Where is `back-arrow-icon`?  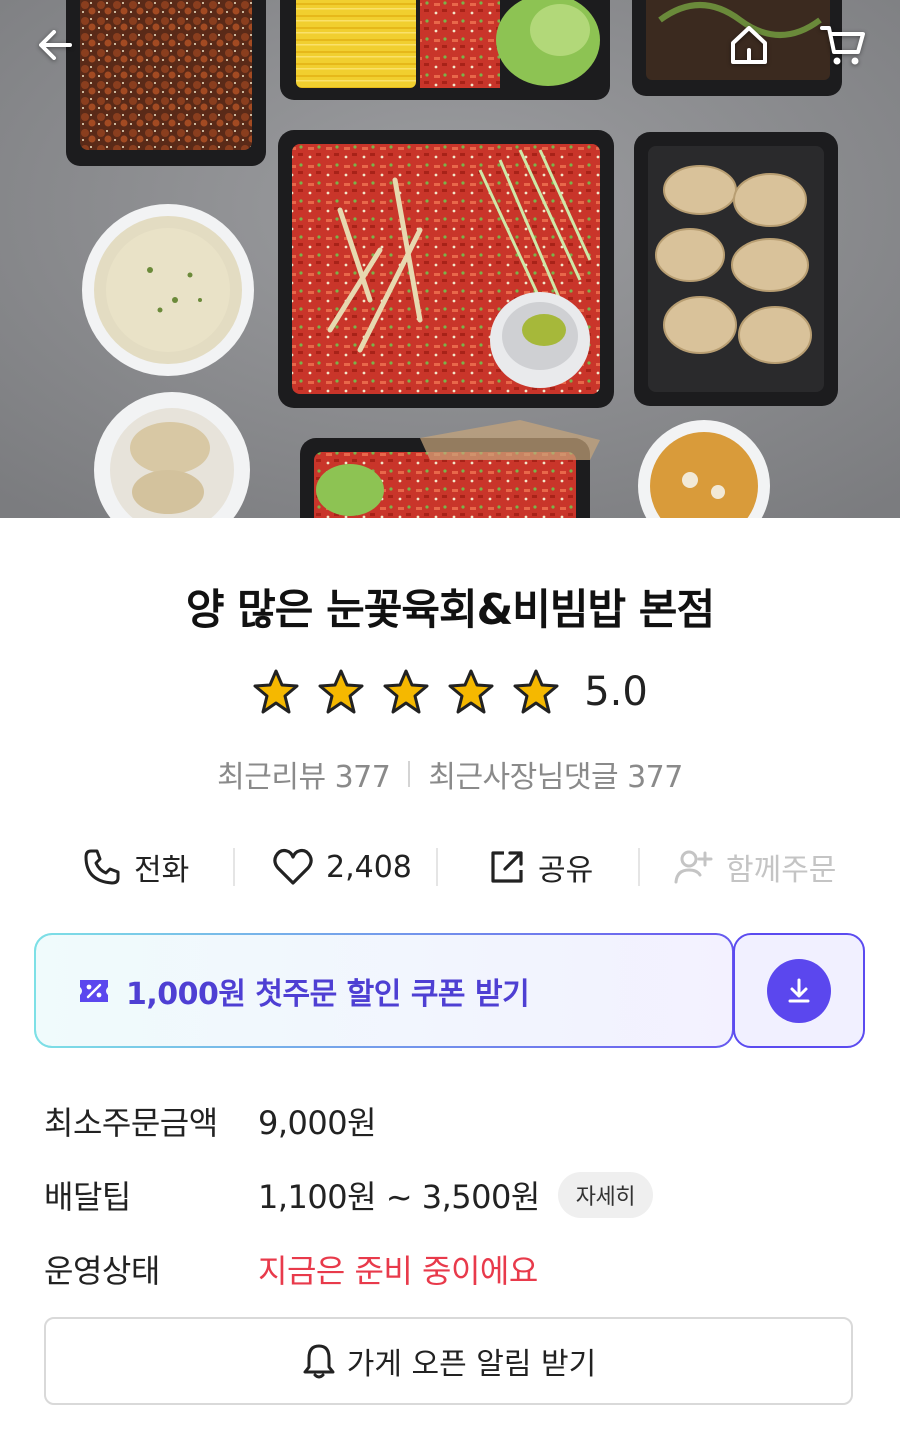 back-arrow-icon is located at coordinates (55, 45).